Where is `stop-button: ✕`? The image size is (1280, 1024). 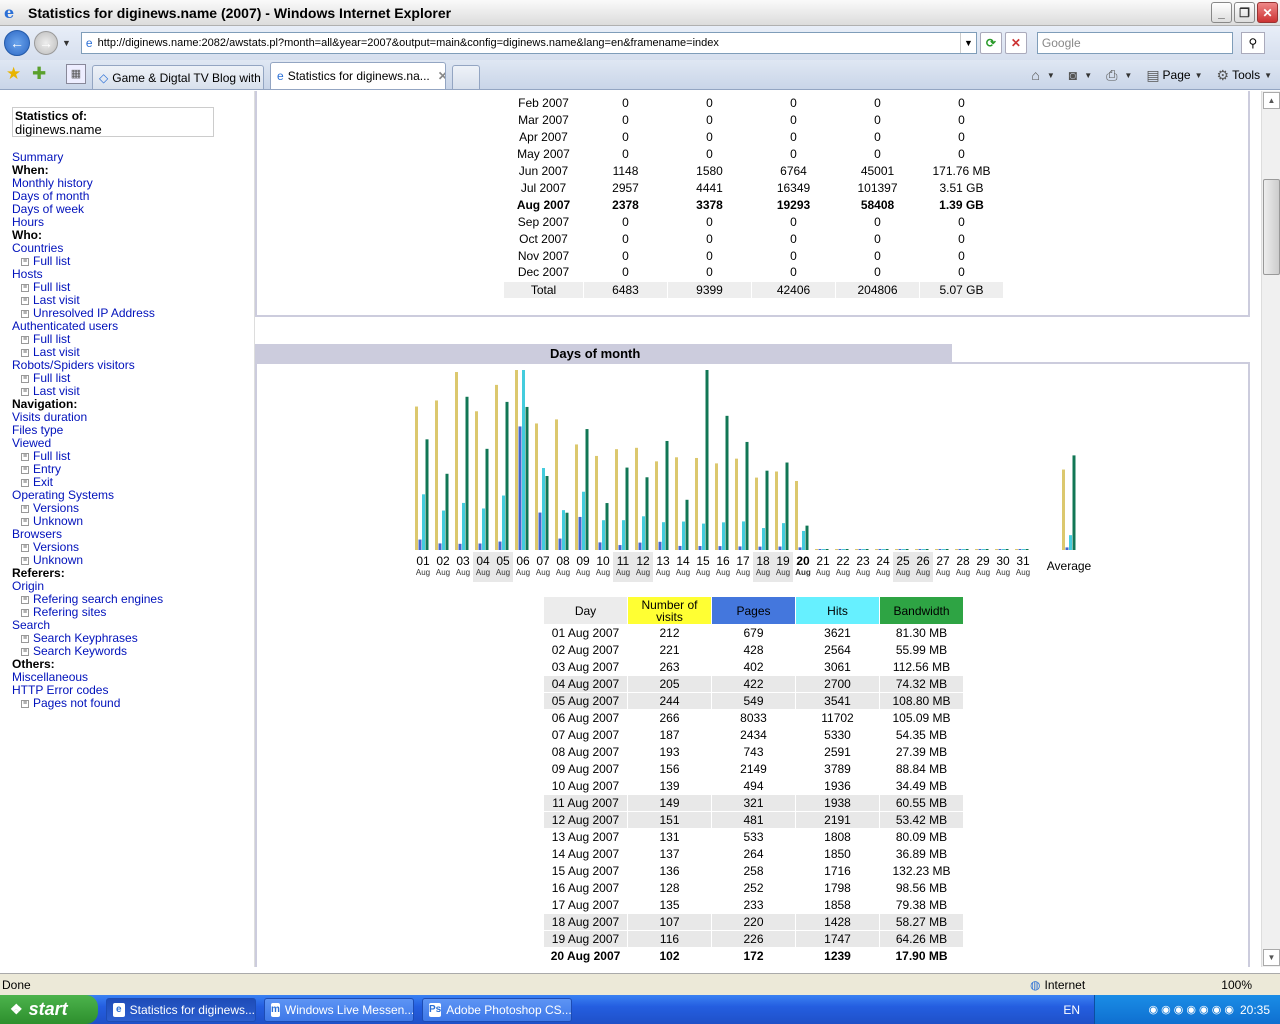
stop-button: ✕ is located at coordinates (1015, 43).